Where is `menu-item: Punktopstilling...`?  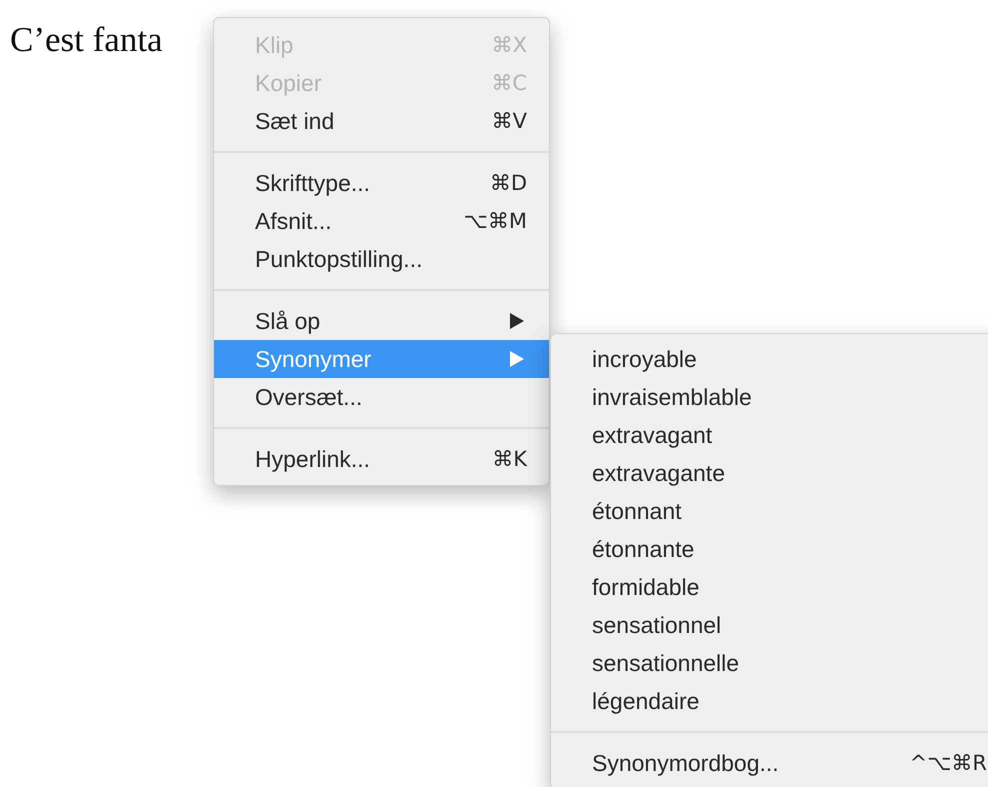
menu-item: Punktopstilling... is located at coordinates (381, 259).